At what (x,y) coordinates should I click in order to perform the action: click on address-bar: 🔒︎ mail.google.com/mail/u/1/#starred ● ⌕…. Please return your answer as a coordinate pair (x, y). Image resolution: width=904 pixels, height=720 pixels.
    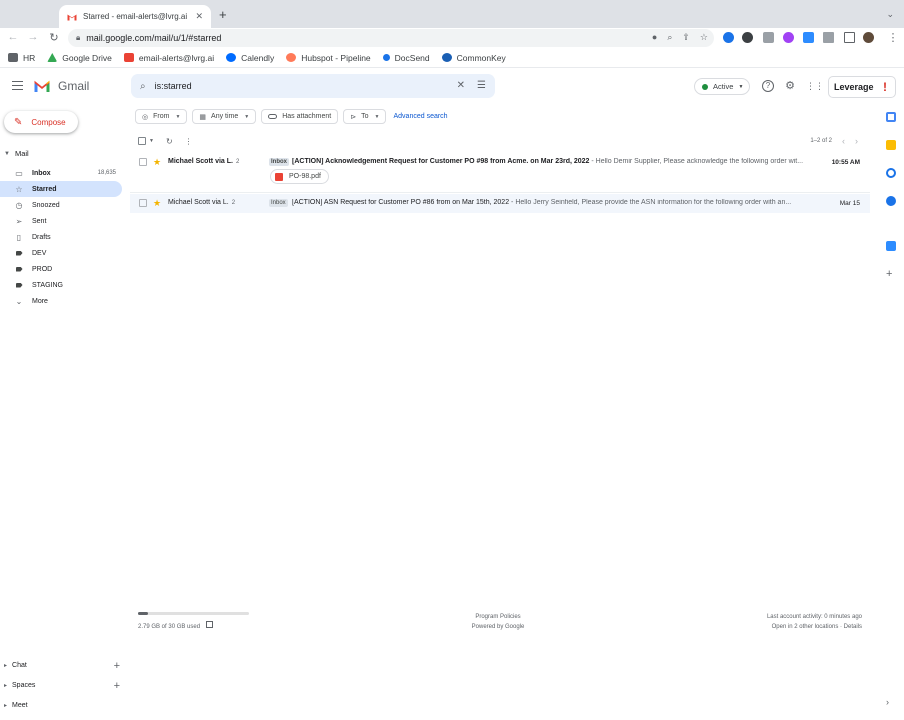
    Looking at the image, I should click on (391, 38).